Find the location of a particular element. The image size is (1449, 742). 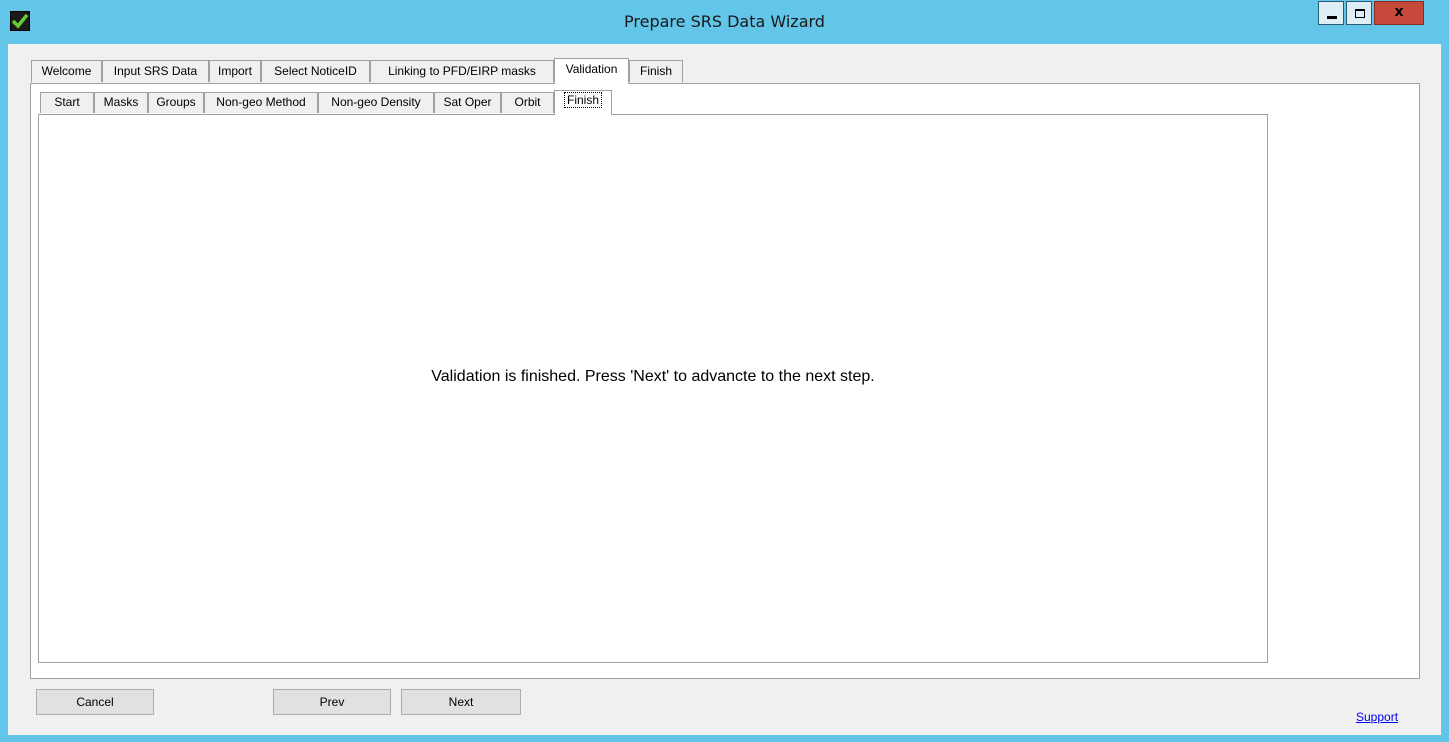

close-button: x is located at coordinates (1399, 13).